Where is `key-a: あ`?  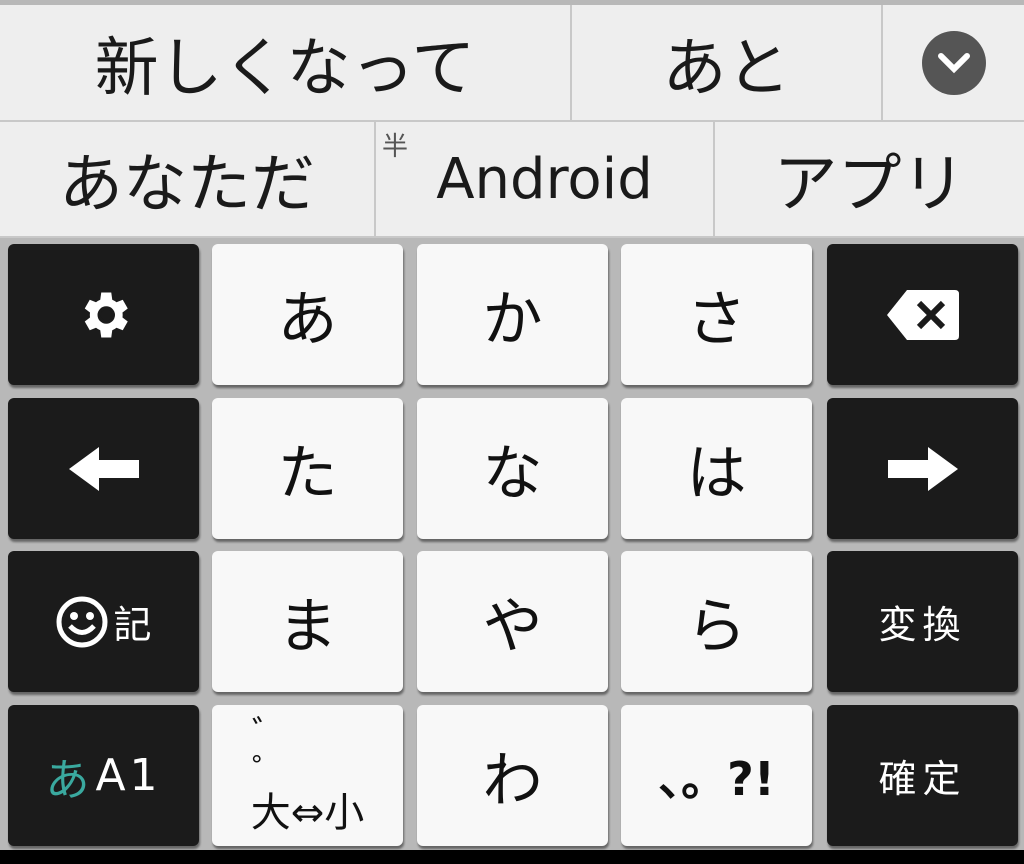 key-a: あ is located at coordinates (307, 314).